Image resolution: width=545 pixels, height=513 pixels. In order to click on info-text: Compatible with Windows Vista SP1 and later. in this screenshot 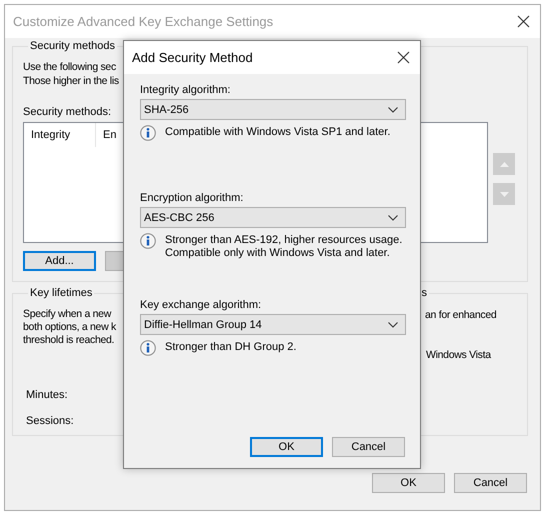, I will do `click(277, 132)`.